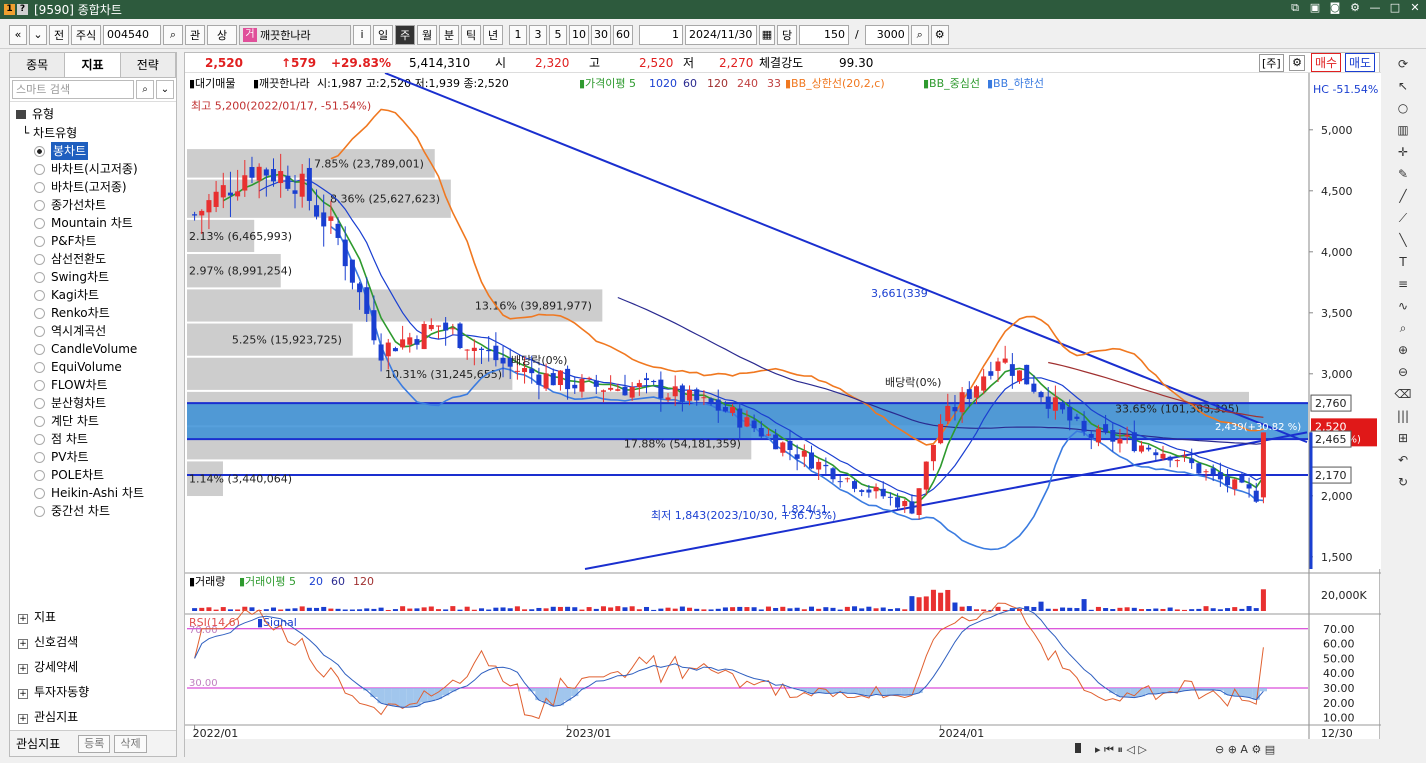  Describe the element at coordinates (886, 34) in the screenshot. I see `bars-total-input: 3000` at that location.